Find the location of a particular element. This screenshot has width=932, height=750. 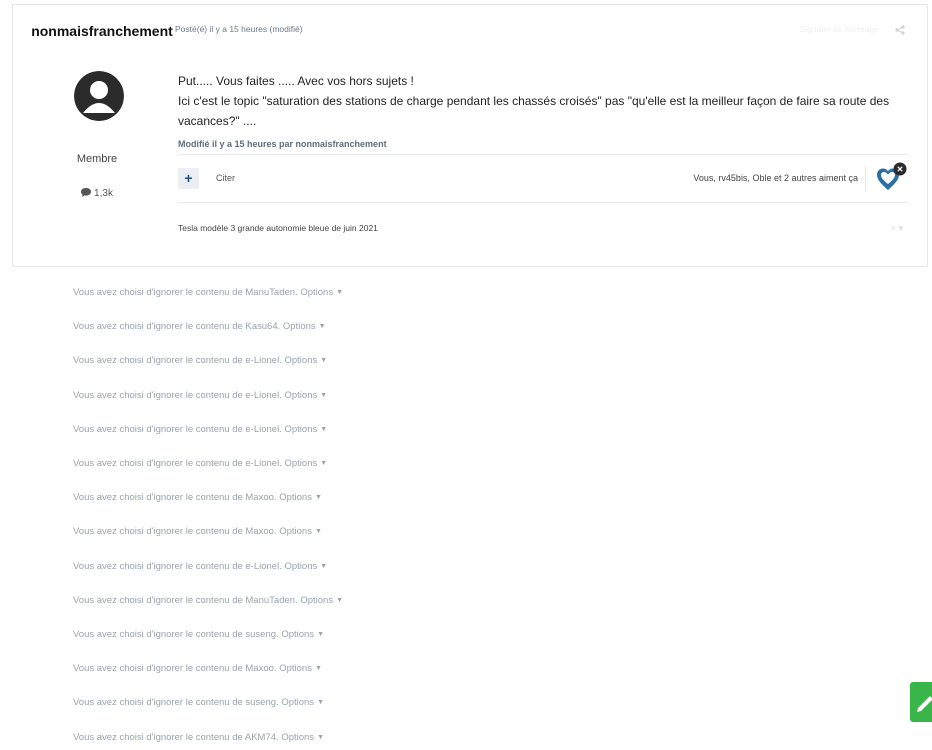

share-button is located at coordinates (900, 31).